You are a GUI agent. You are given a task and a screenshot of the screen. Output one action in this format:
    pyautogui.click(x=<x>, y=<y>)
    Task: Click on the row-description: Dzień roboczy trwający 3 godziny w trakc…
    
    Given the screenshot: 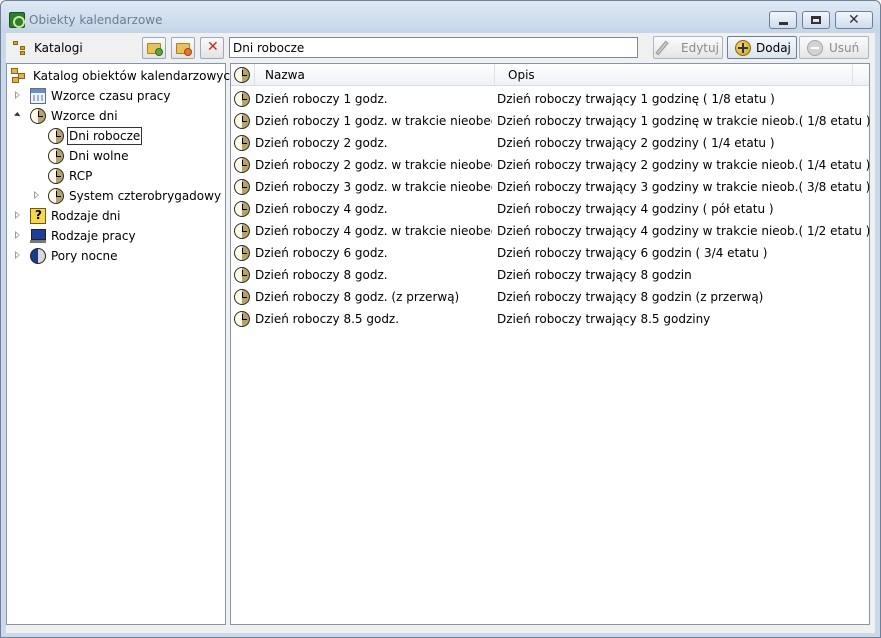 What is the action you would take?
    pyautogui.click(x=684, y=187)
    